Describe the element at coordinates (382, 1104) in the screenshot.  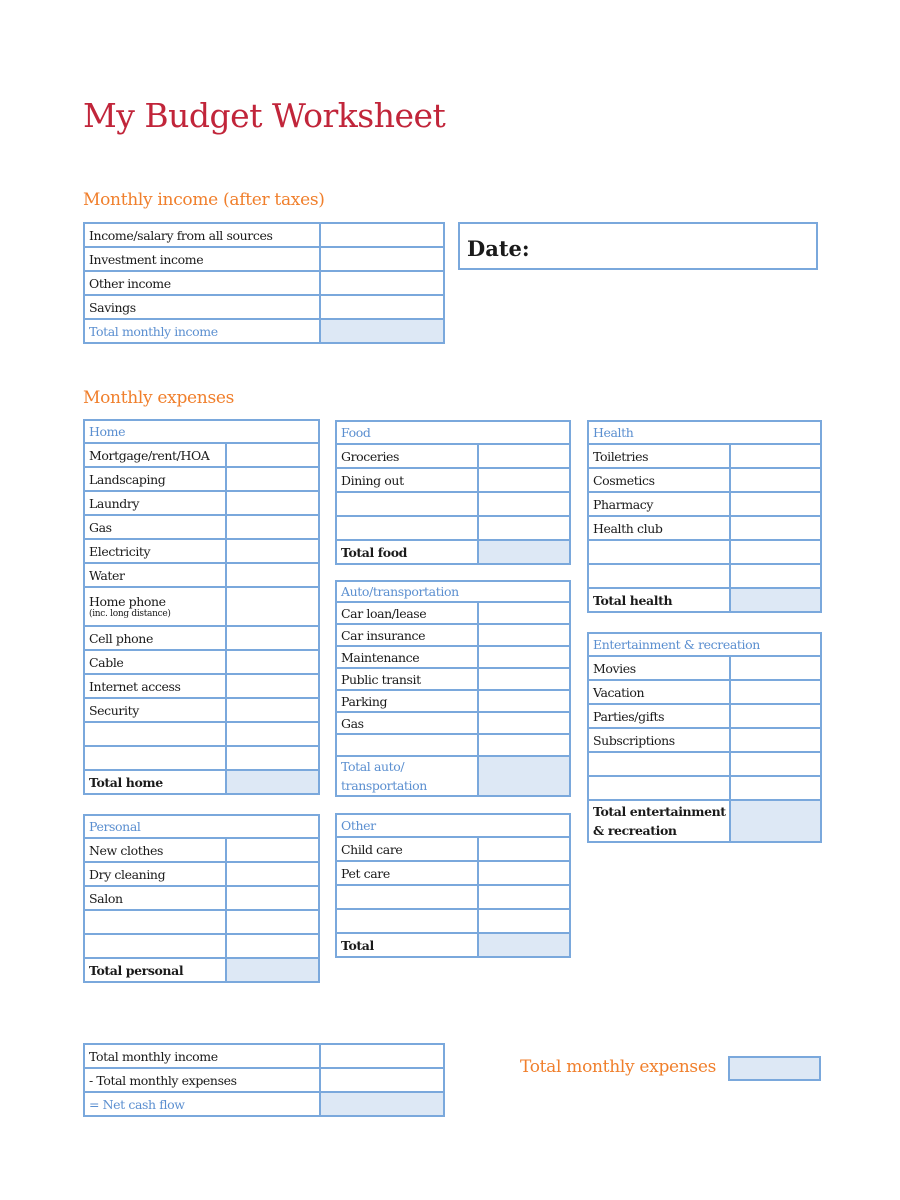
I see `net-cash-flow-cell` at that location.